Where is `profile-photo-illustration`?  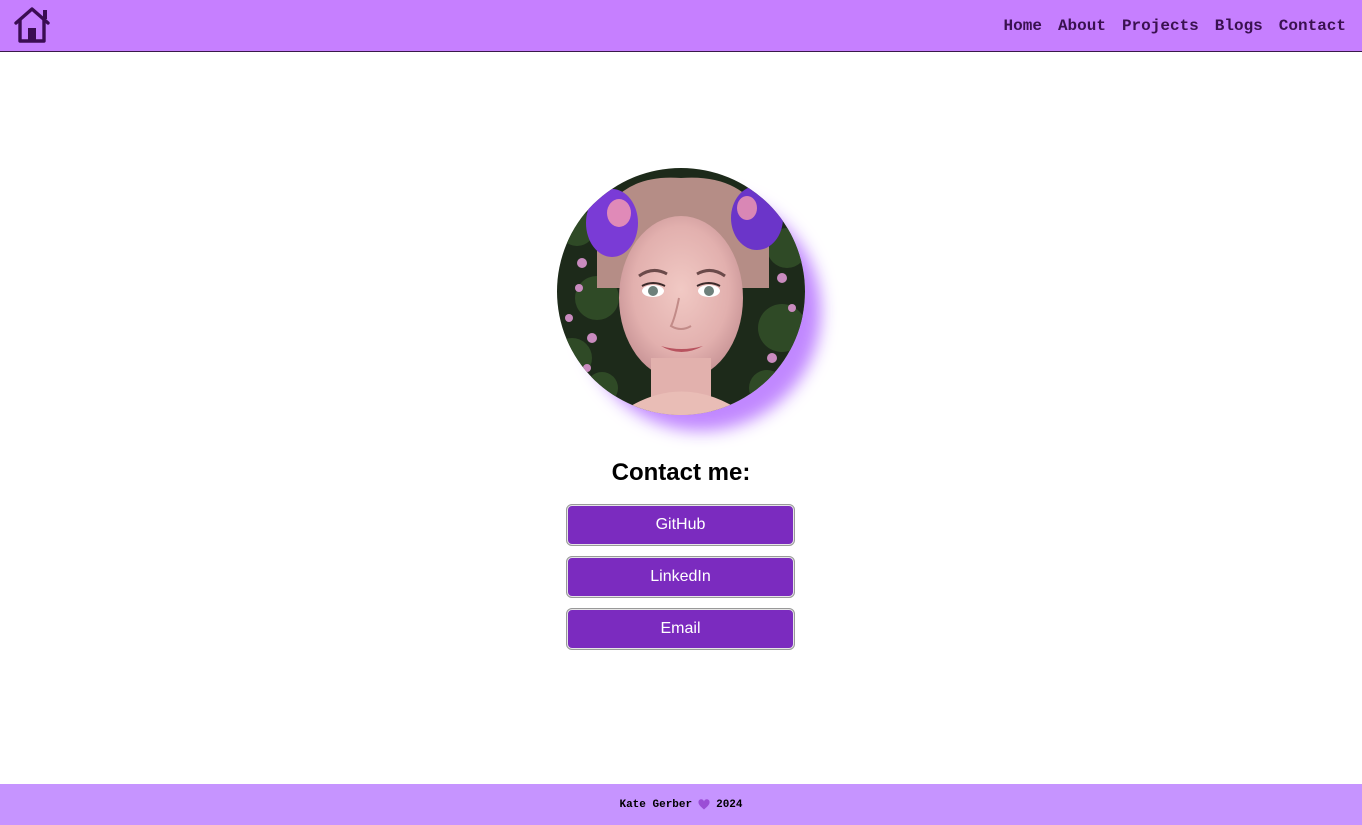 profile-photo-illustration is located at coordinates (681, 291).